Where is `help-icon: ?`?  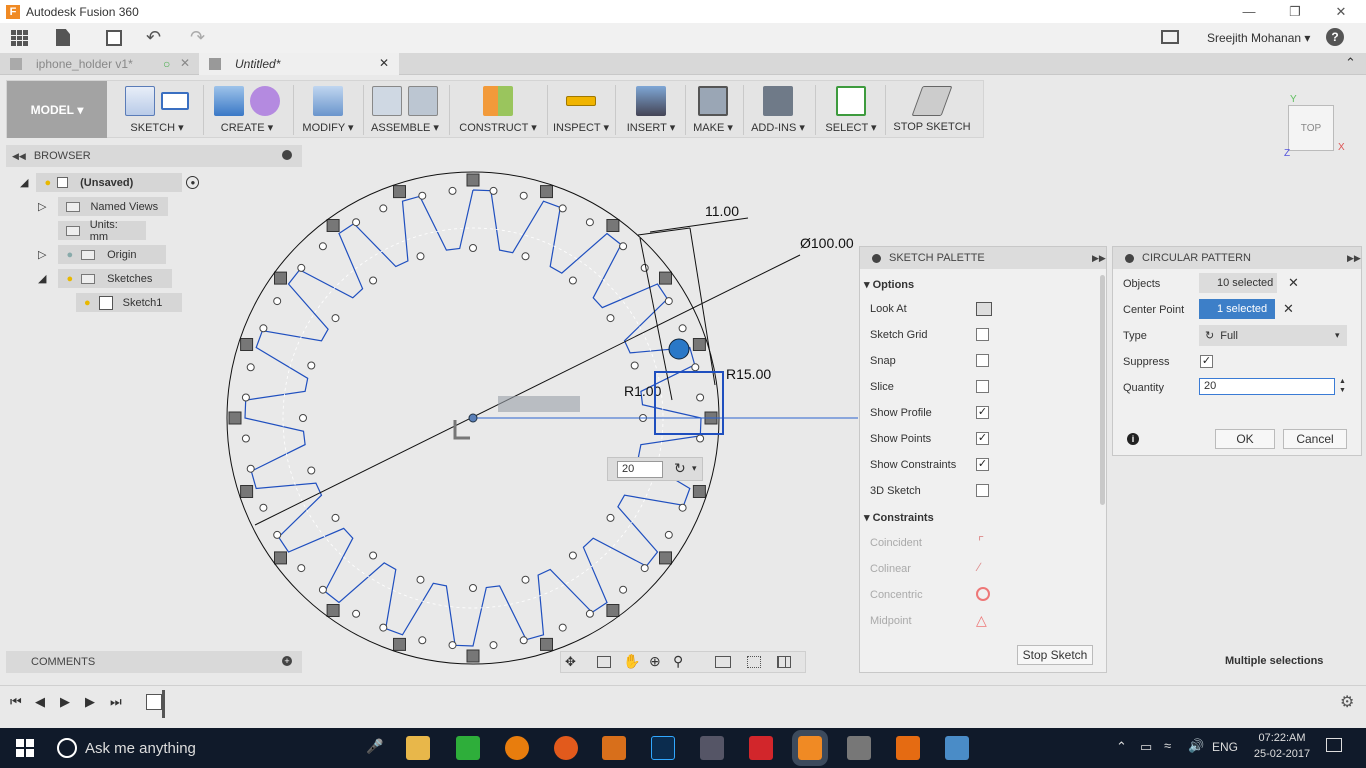
help-icon: ? is located at coordinates (1335, 37).